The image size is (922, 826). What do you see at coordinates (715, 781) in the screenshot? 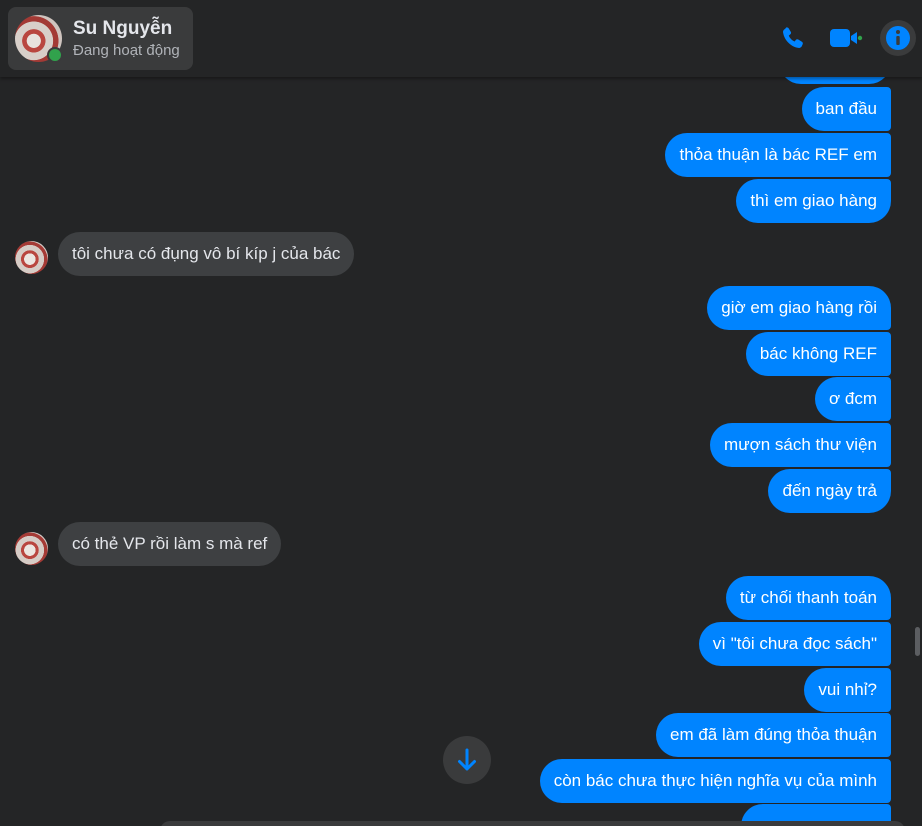
I see `message-bubble-sent: còn bác chưa thực hiện nghĩa vụ của mình` at bounding box center [715, 781].